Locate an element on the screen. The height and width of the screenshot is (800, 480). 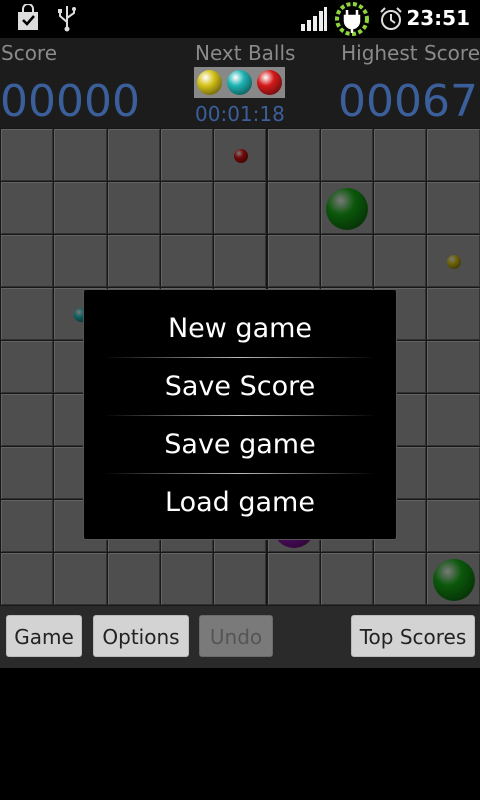
usb-icon is located at coordinates (67, 19).